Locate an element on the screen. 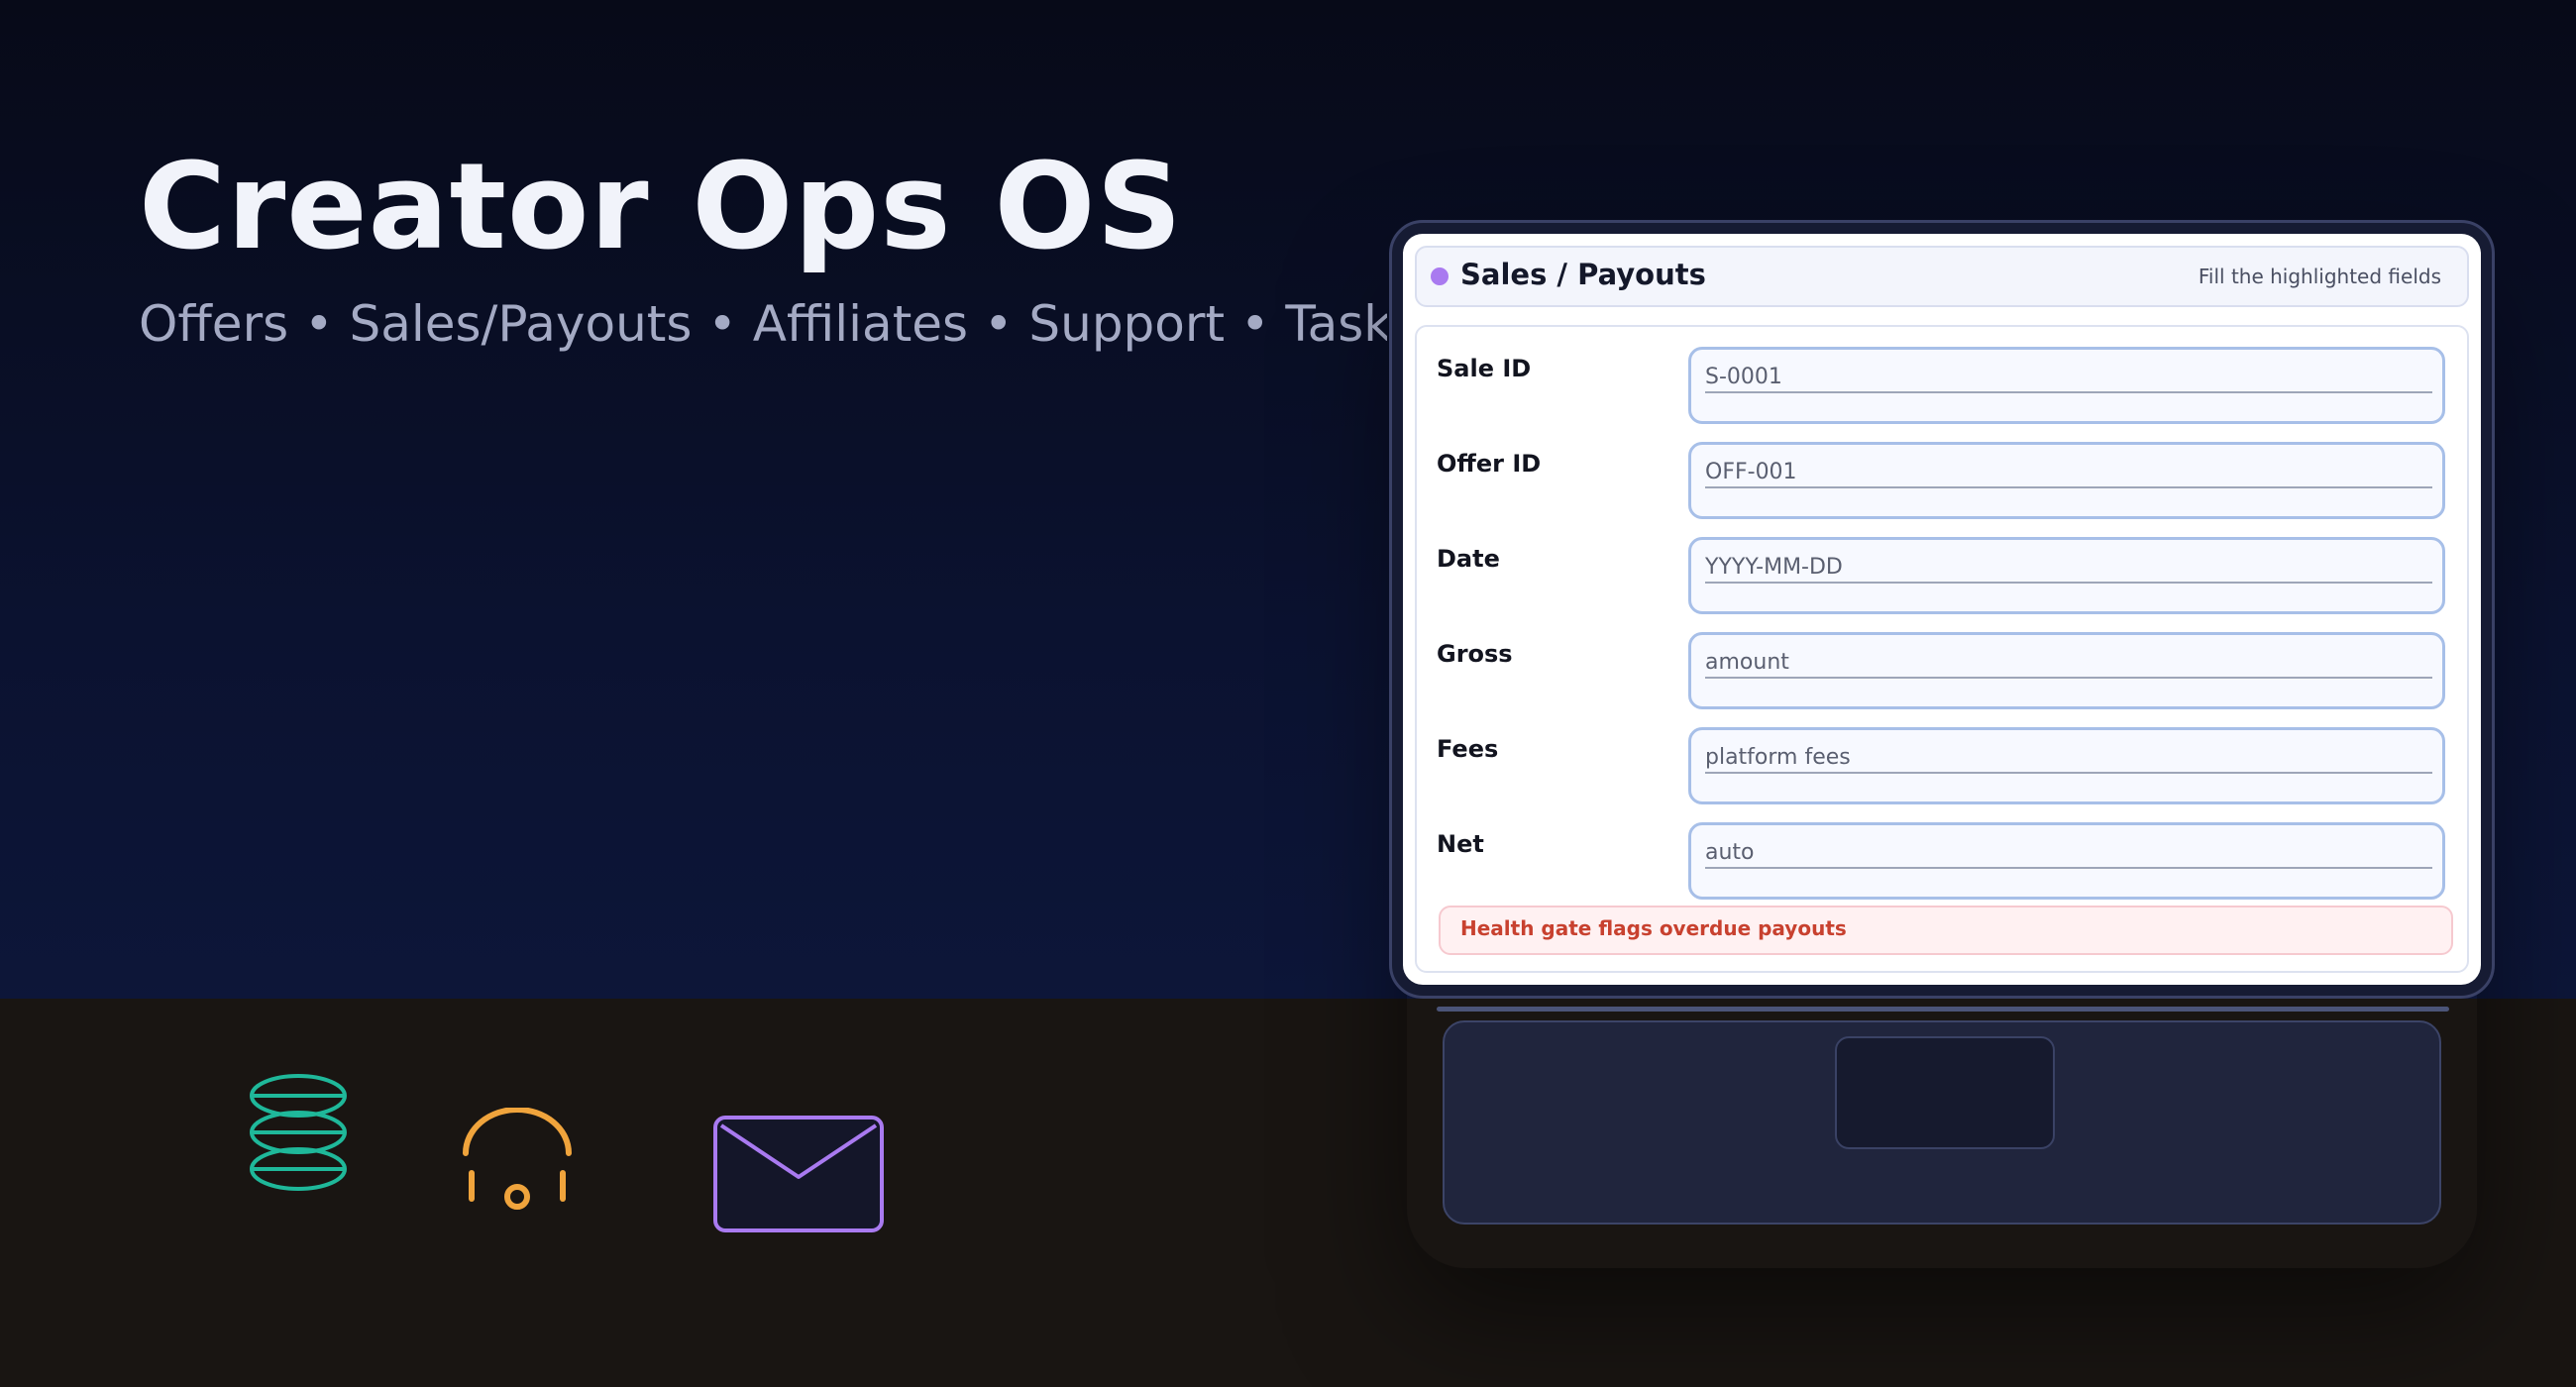  app-title: Sales / Payouts is located at coordinates (1583, 274).